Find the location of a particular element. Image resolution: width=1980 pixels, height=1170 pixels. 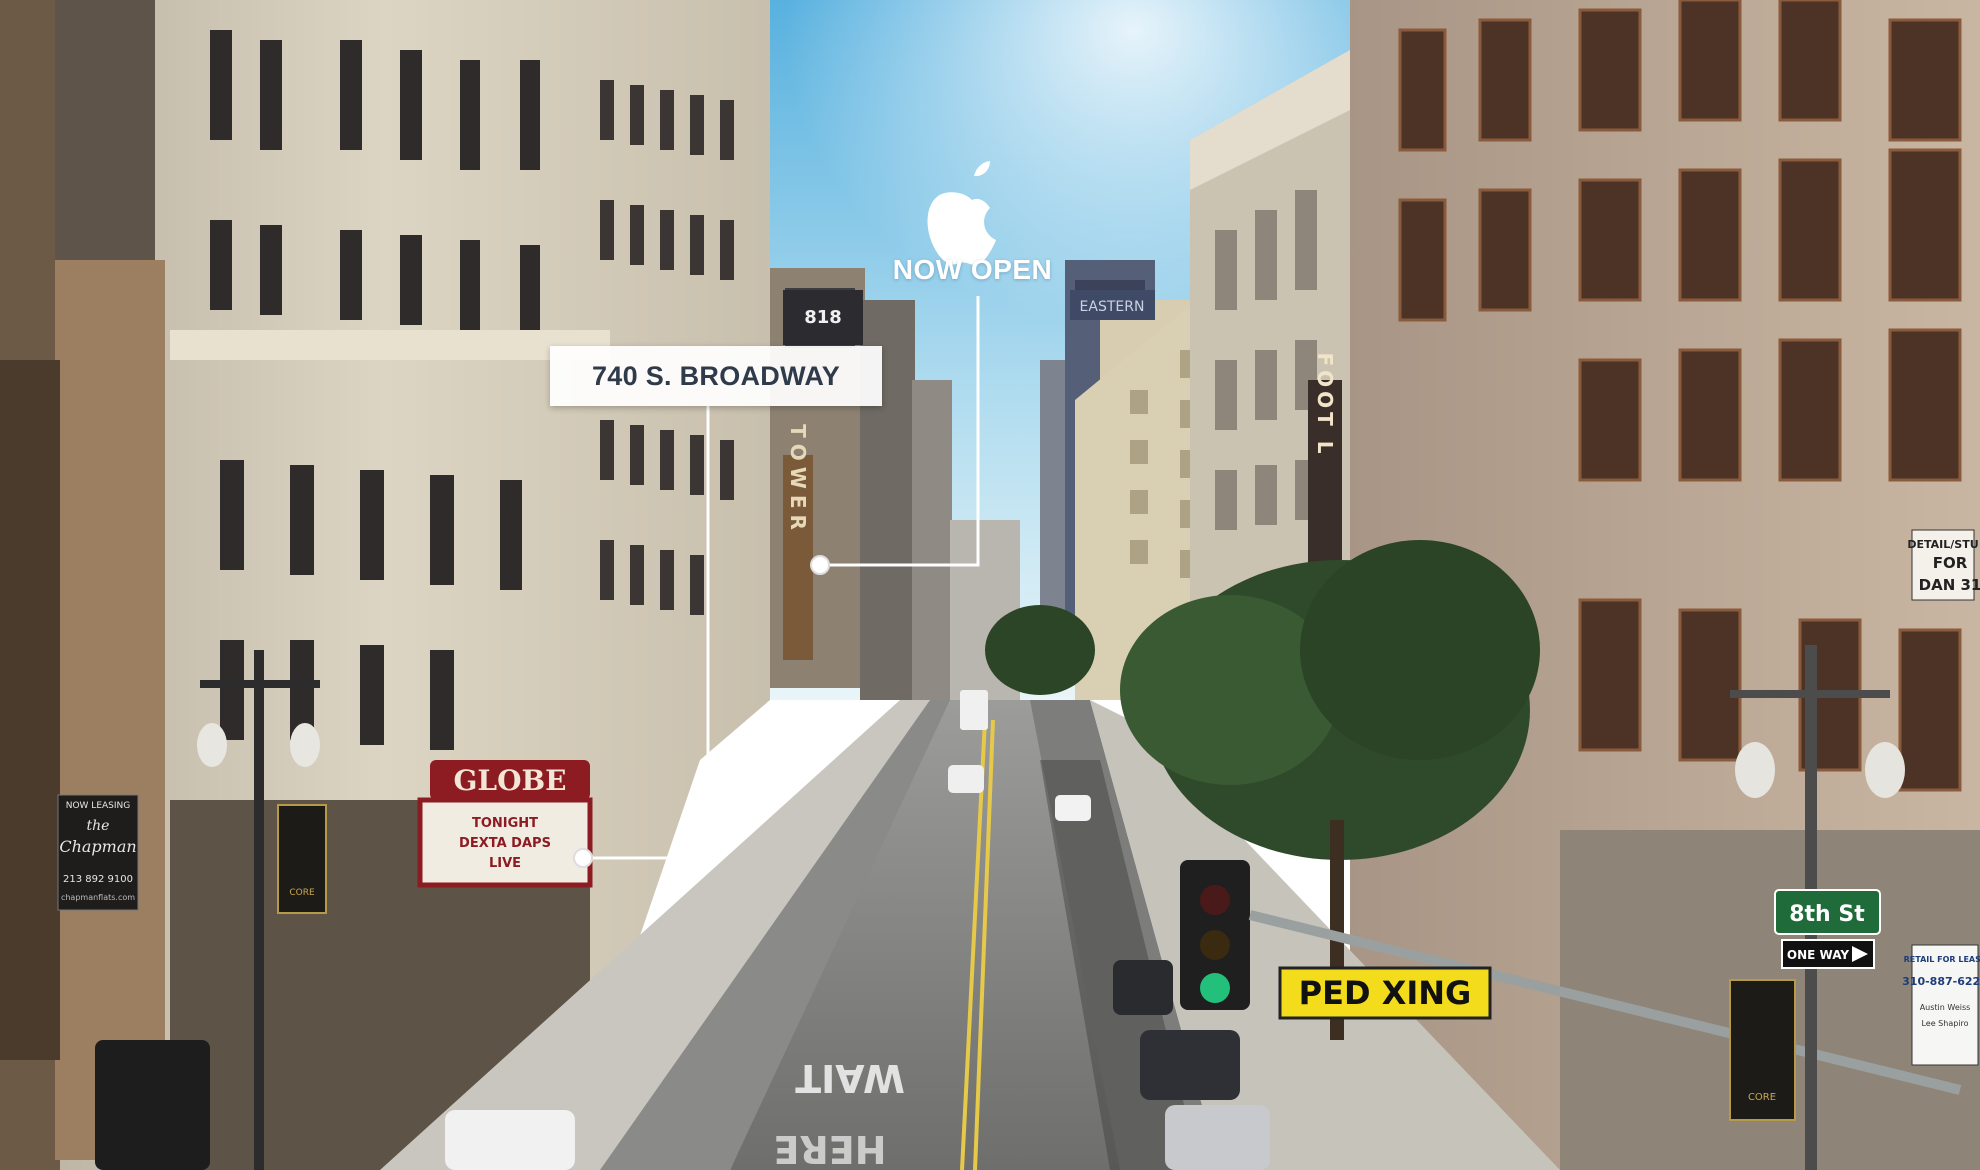

globe-marquee: GLOBE TONIGHT DEXTA DAPS LIVE is located at coordinates (505, 824).